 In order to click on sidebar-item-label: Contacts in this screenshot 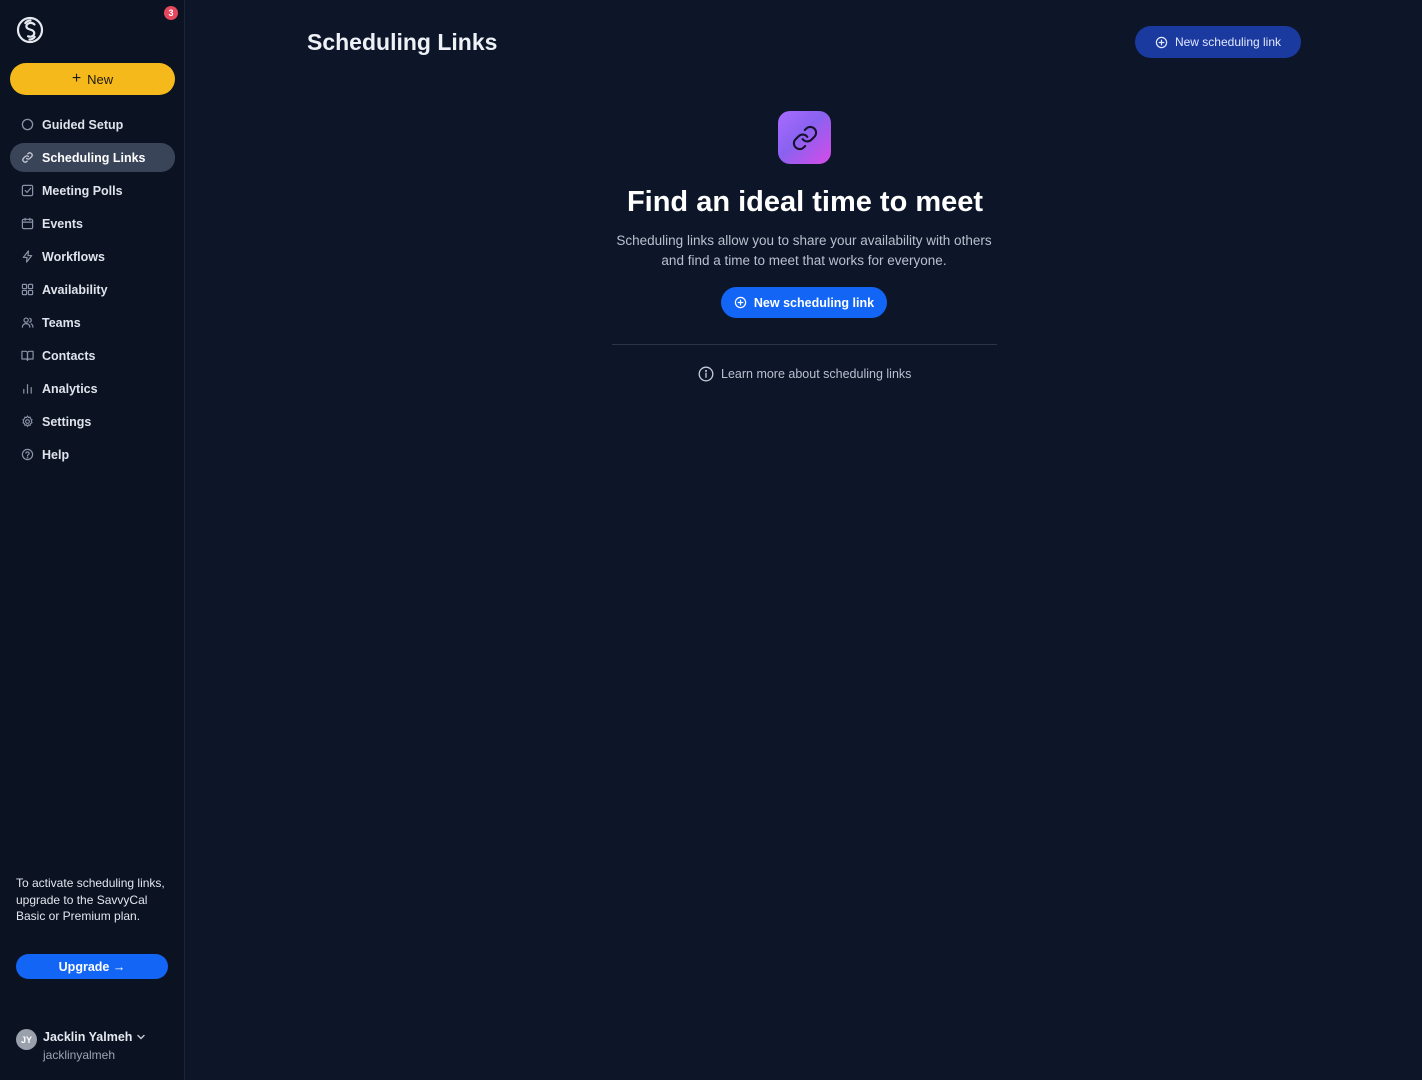, I will do `click(69, 355)`.